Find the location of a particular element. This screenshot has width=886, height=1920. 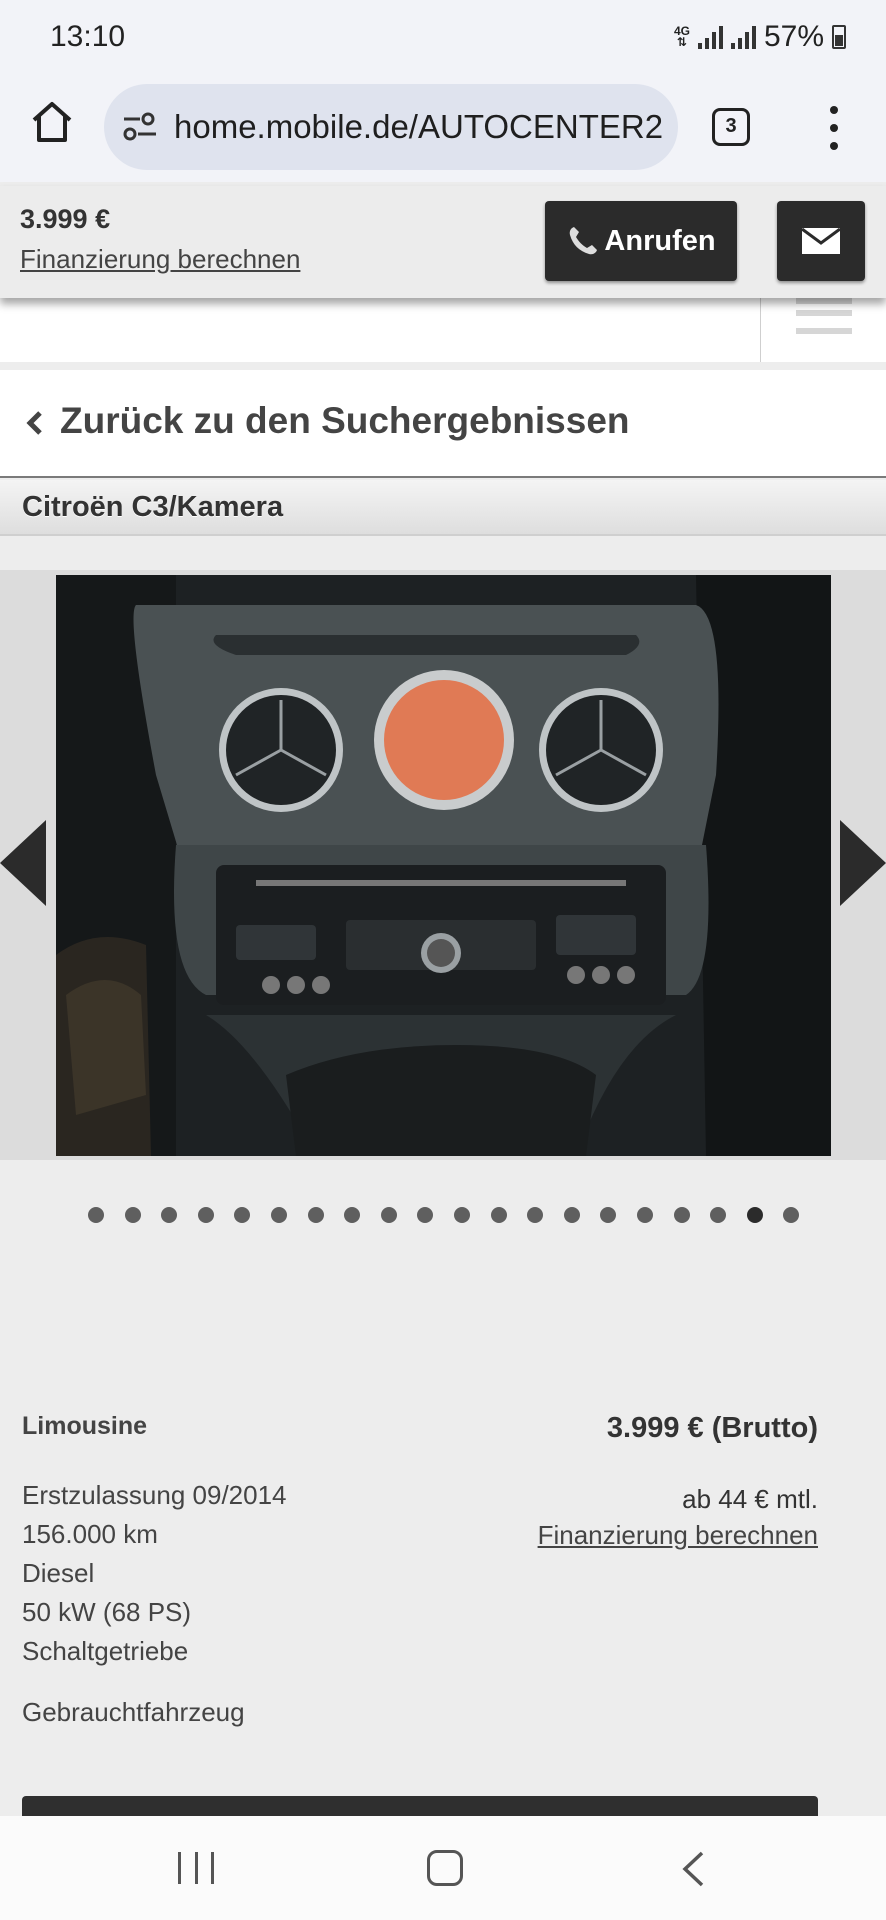

network-type-icon: 4G ⇅ is located at coordinates (681, 36).